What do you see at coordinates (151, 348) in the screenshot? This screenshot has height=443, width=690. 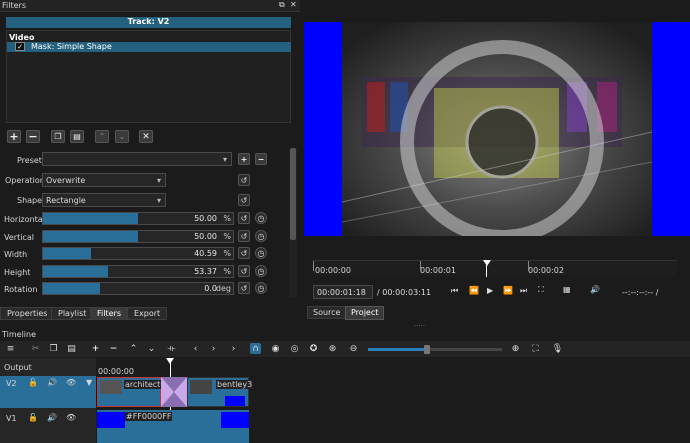 I see `overwrite-icon: ⌄` at bounding box center [151, 348].